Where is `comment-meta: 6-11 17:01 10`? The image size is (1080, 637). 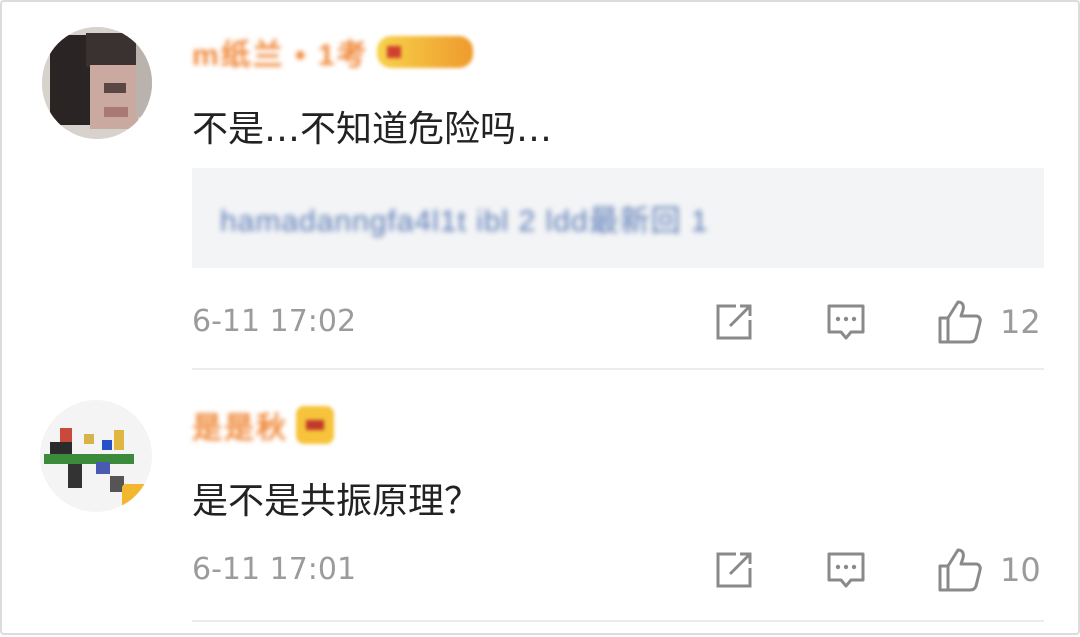
comment-meta: 6-11 17:01 10 is located at coordinates (618, 570).